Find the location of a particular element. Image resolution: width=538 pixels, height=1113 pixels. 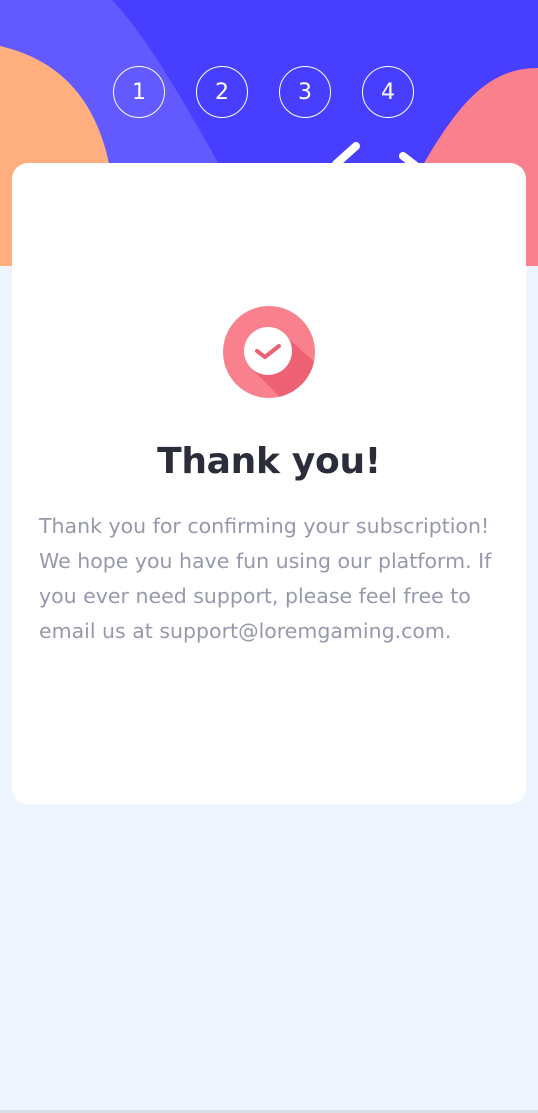

check-icon is located at coordinates (269, 352).